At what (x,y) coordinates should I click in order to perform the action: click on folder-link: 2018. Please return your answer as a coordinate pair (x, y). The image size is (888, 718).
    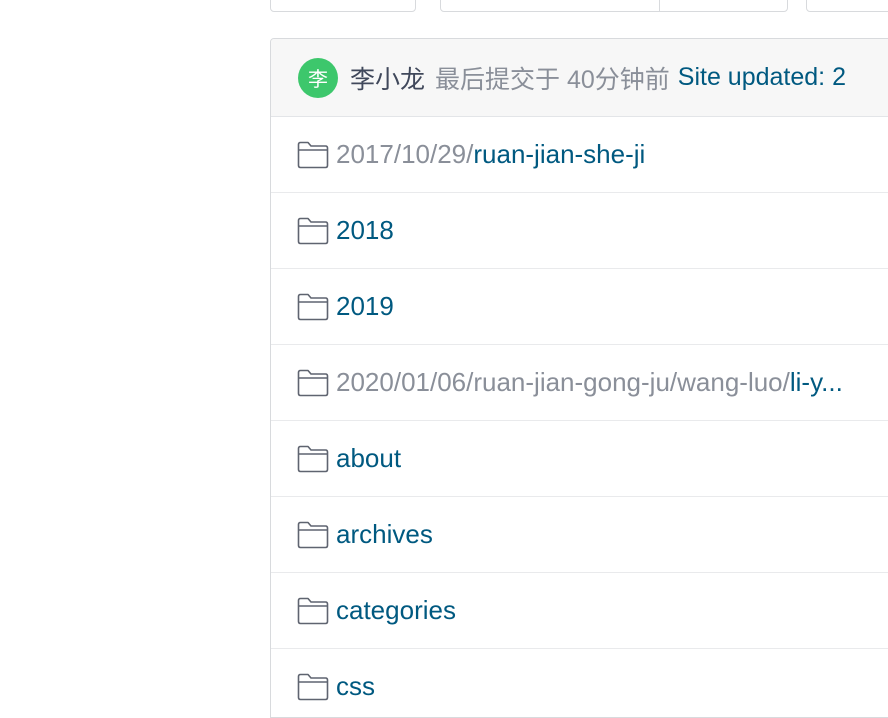
    Looking at the image, I should click on (365, 230).